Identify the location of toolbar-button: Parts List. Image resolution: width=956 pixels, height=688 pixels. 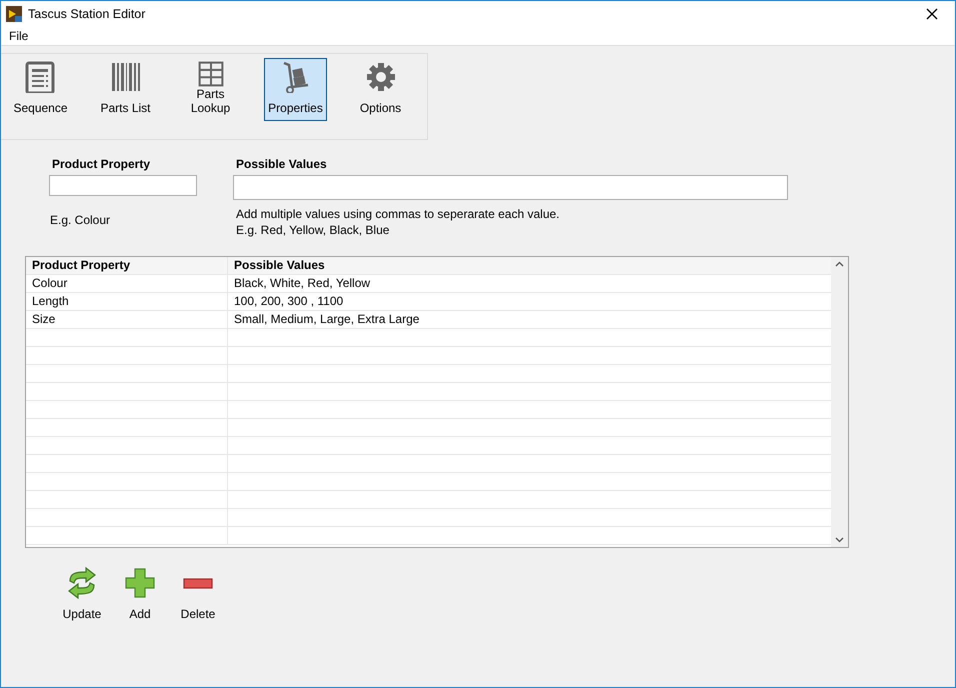
(125, 89).